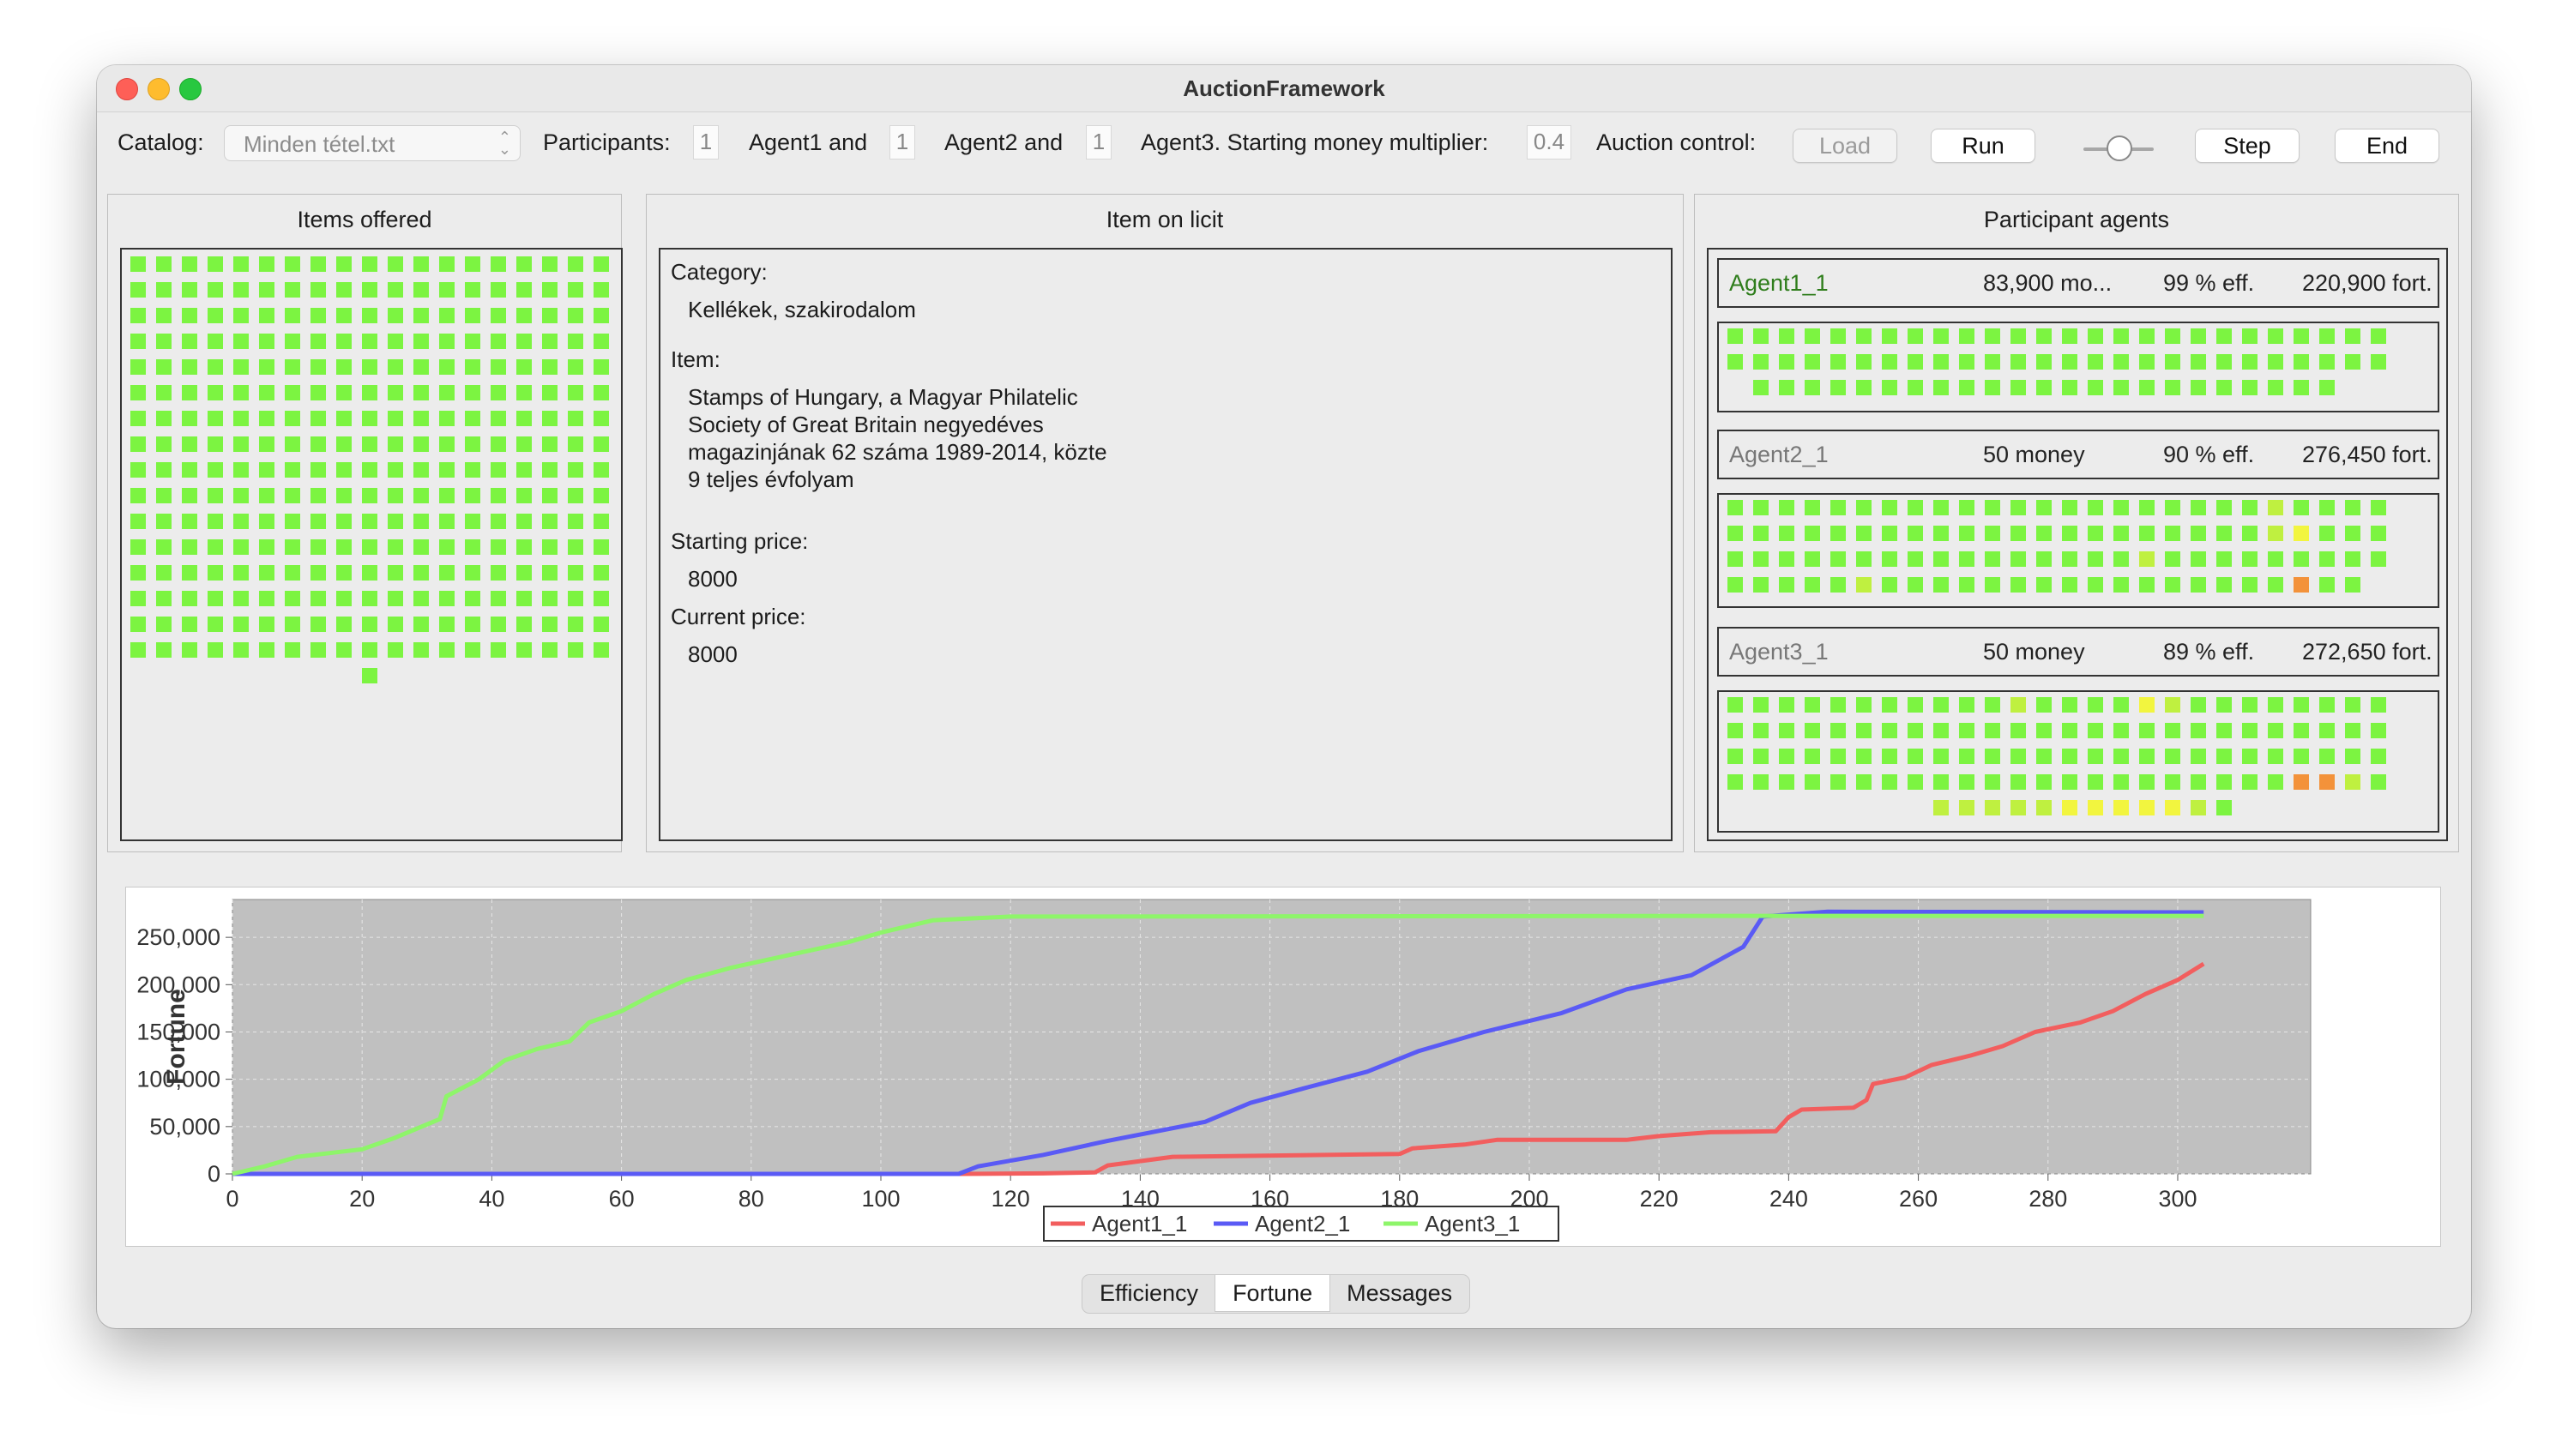 The image size is (2568, 1456). What do you see at coordinates (2056, 546) in the screenshot?
I see `agent2-items-grid` at bounding box center [2056, 546].